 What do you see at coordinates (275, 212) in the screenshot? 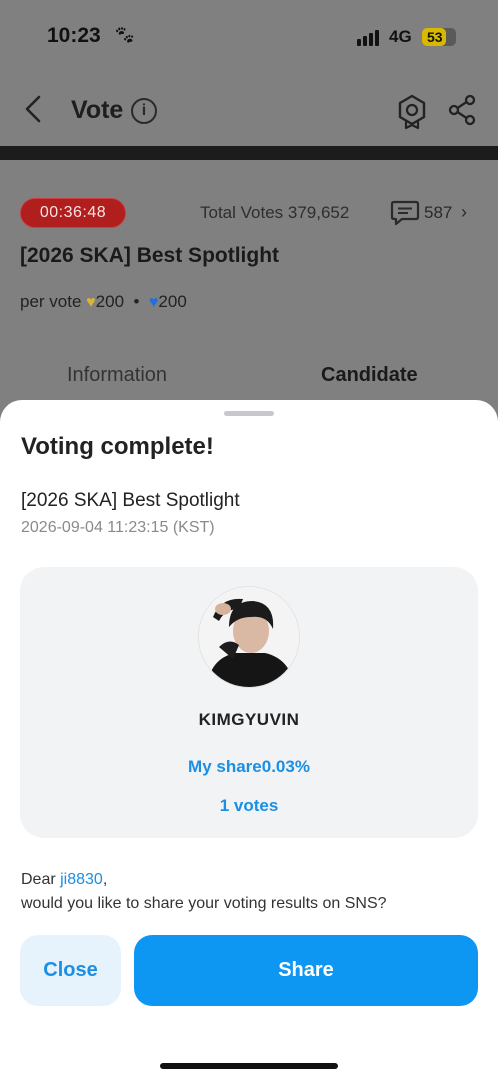
I see `total-votes: Total Votes 379,652` at bounding box center [275, 212].